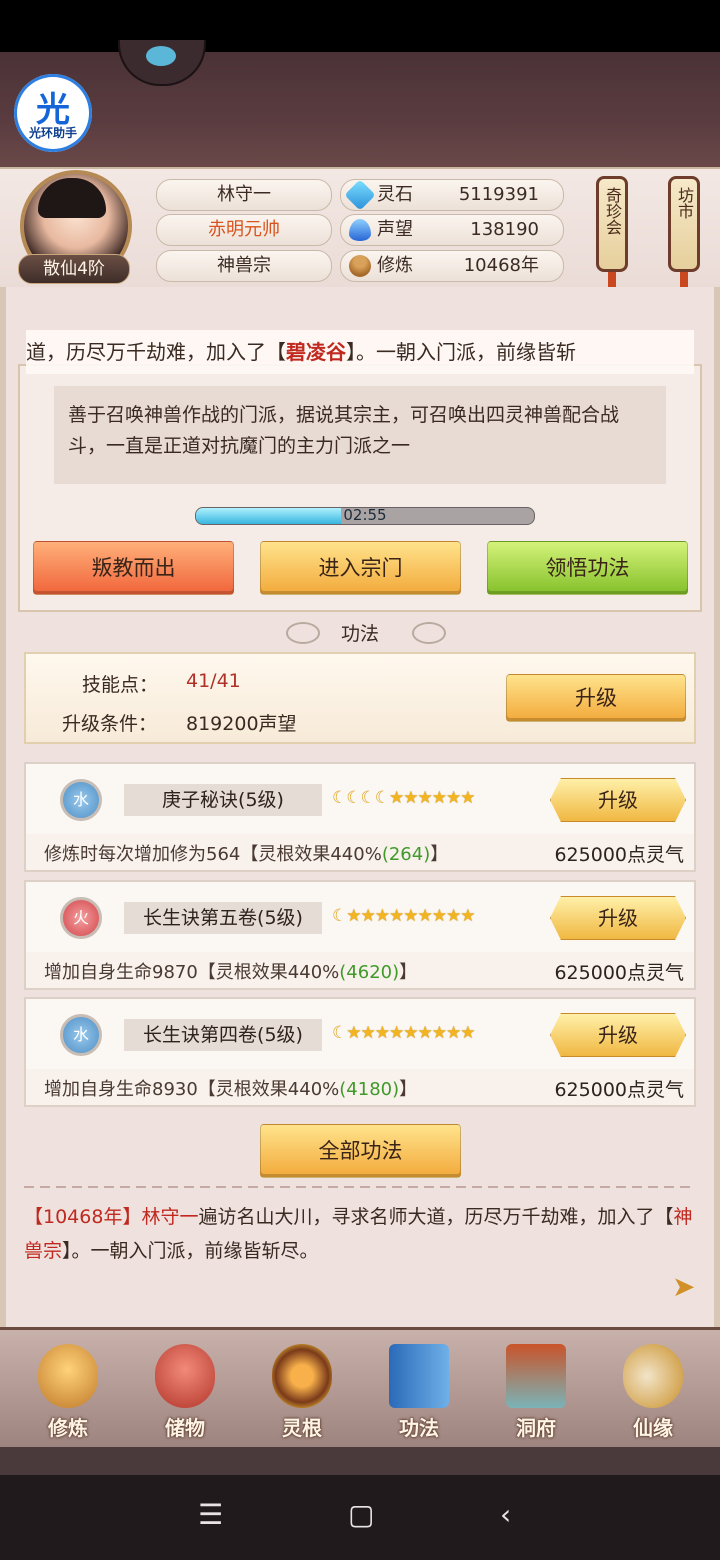  Describe the element at coordinates (302, 1428) in the screenshot. I see `nav-label: 灵根` at that location.